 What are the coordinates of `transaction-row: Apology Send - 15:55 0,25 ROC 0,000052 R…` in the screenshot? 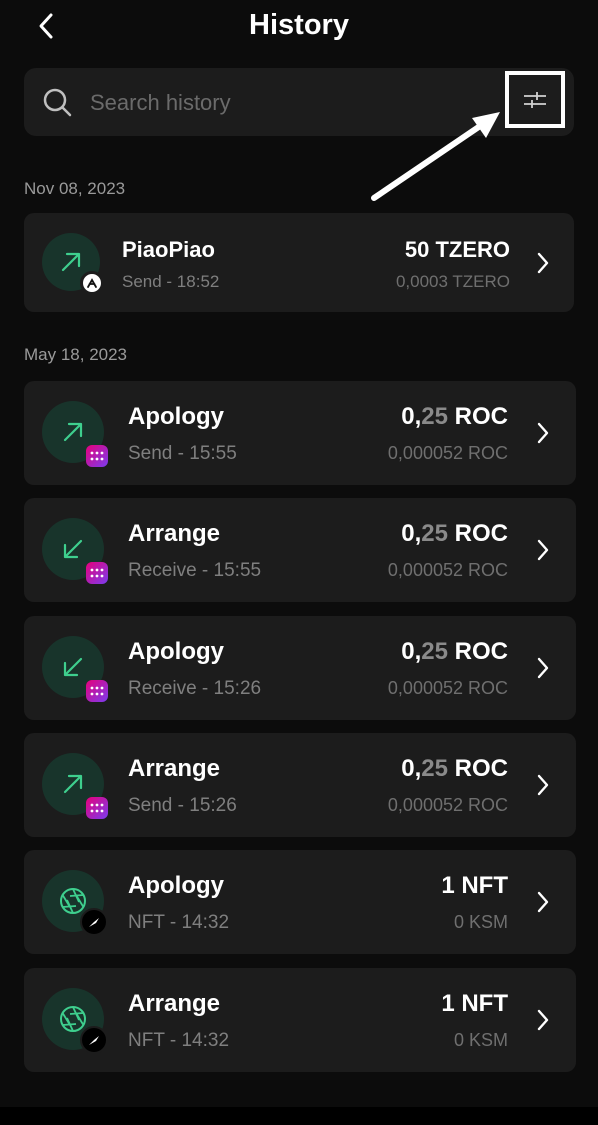 It's located at (300, 433).